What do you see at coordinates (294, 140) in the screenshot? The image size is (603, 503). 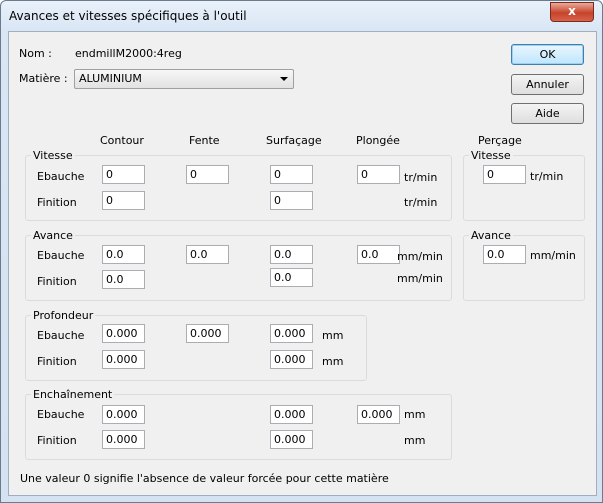 I see `col-surfacage: Surfaçage` at bounding box center [294, 140].